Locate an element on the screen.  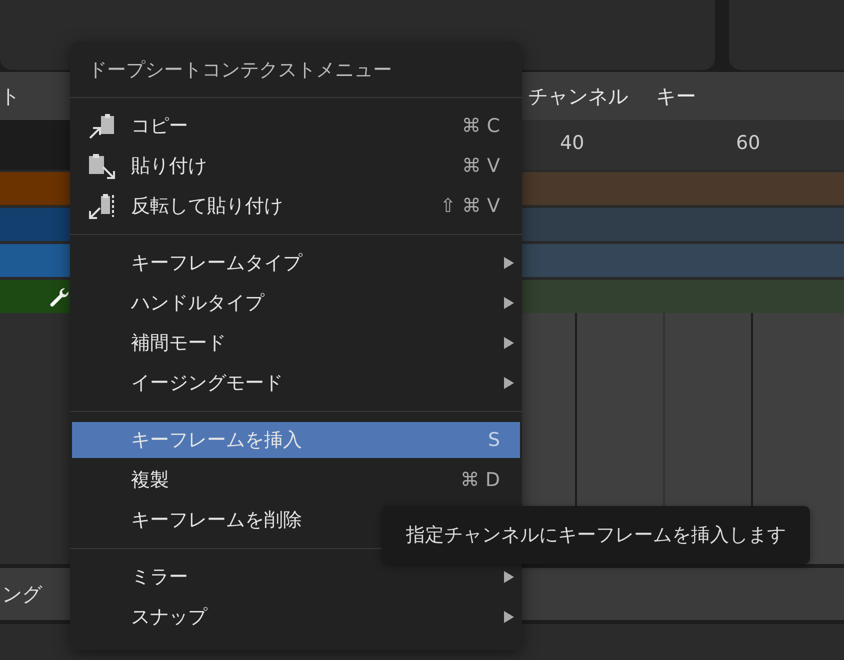
mode-dropdown: ング is located at coordinates (21, 594).